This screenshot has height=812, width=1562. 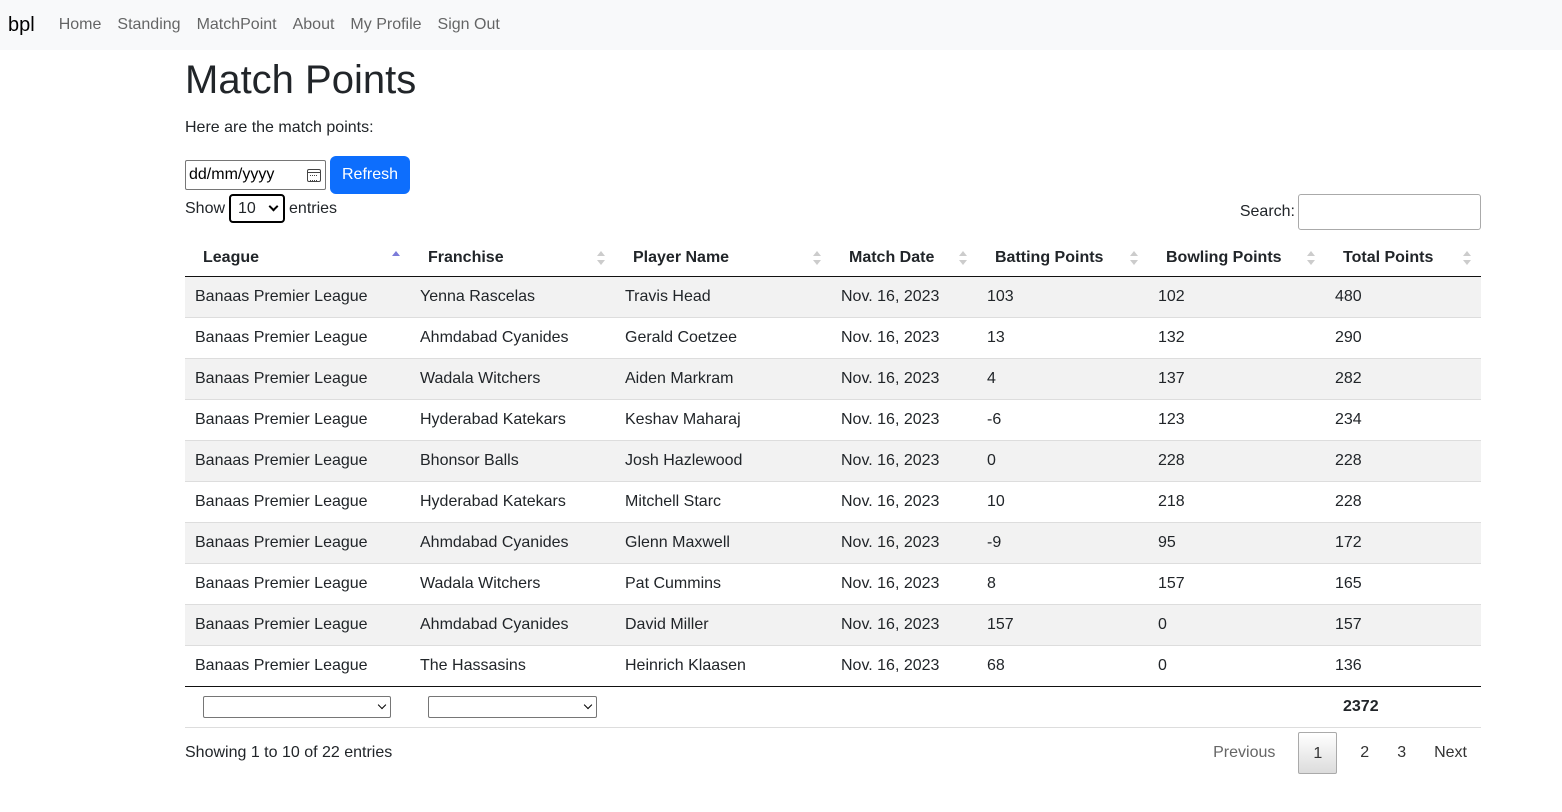 What do you see at coordinates (1267, 211) in the screenshot?
I see `search-label: Search:` at bounding box center [1267, 211].